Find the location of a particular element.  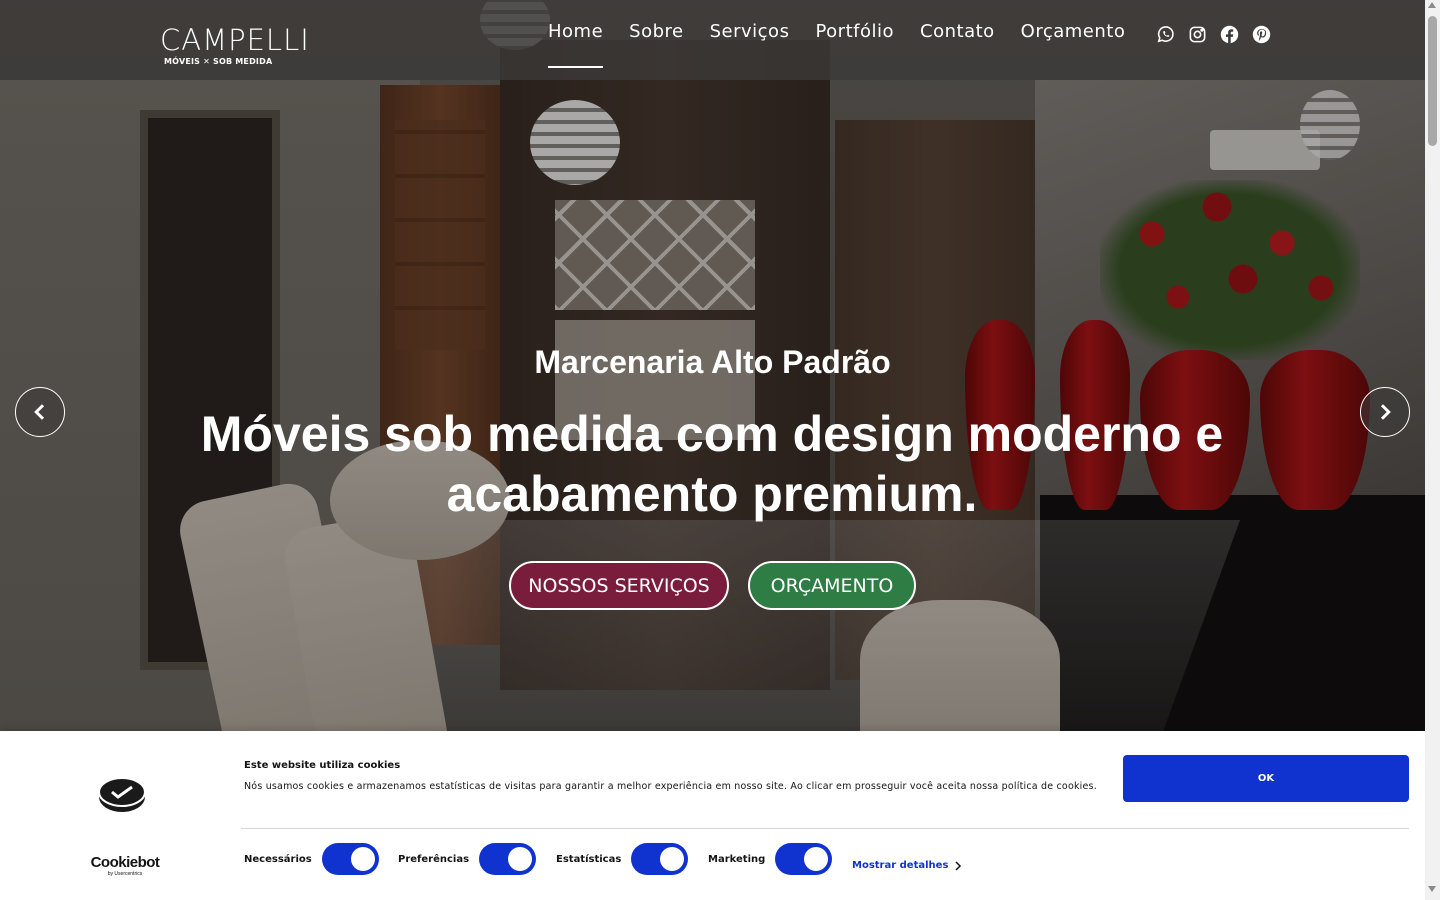

toggle-label: Marketing is located at coordinates (737, 859).